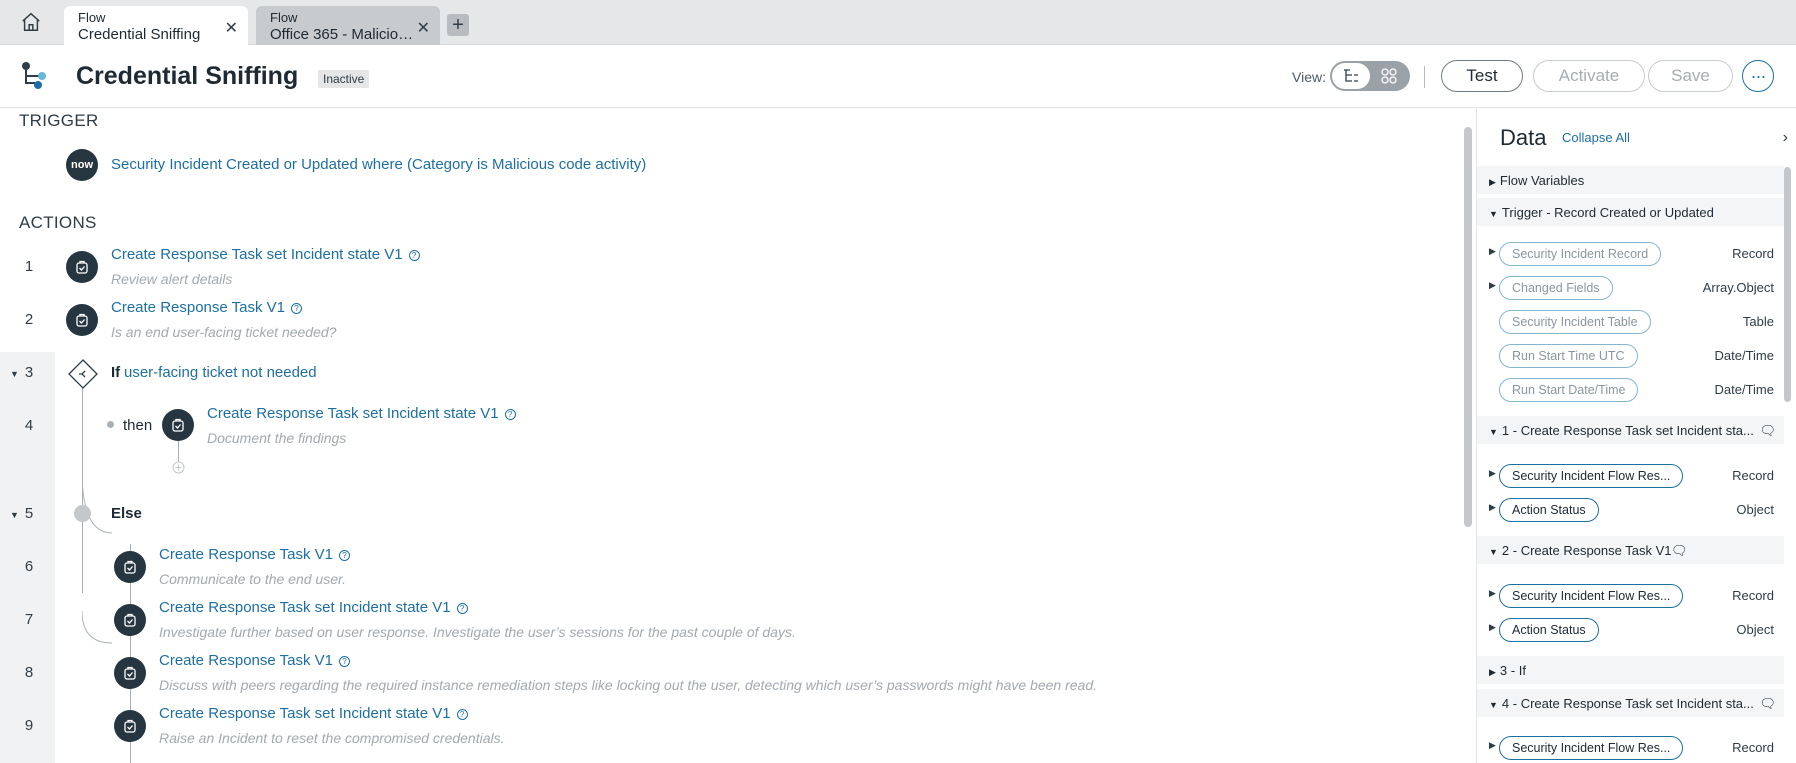  I want to click on tree-view-icon, so click(1351, 75).